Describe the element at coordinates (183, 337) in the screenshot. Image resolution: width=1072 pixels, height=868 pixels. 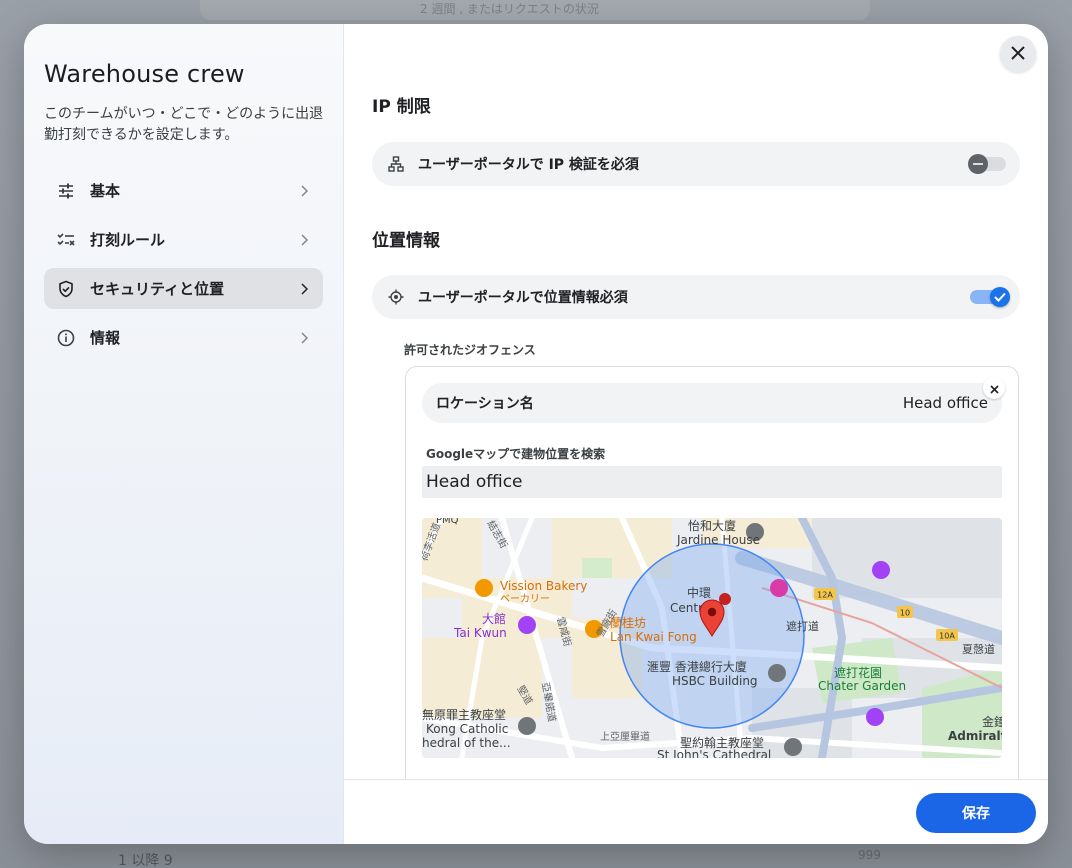
I see `sidebar-item-info: 情報` at that location.